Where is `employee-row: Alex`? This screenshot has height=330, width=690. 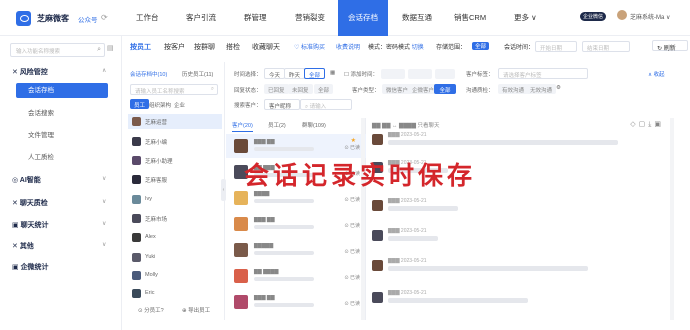 employee-row: Alex is located at coordinates (175, 237).